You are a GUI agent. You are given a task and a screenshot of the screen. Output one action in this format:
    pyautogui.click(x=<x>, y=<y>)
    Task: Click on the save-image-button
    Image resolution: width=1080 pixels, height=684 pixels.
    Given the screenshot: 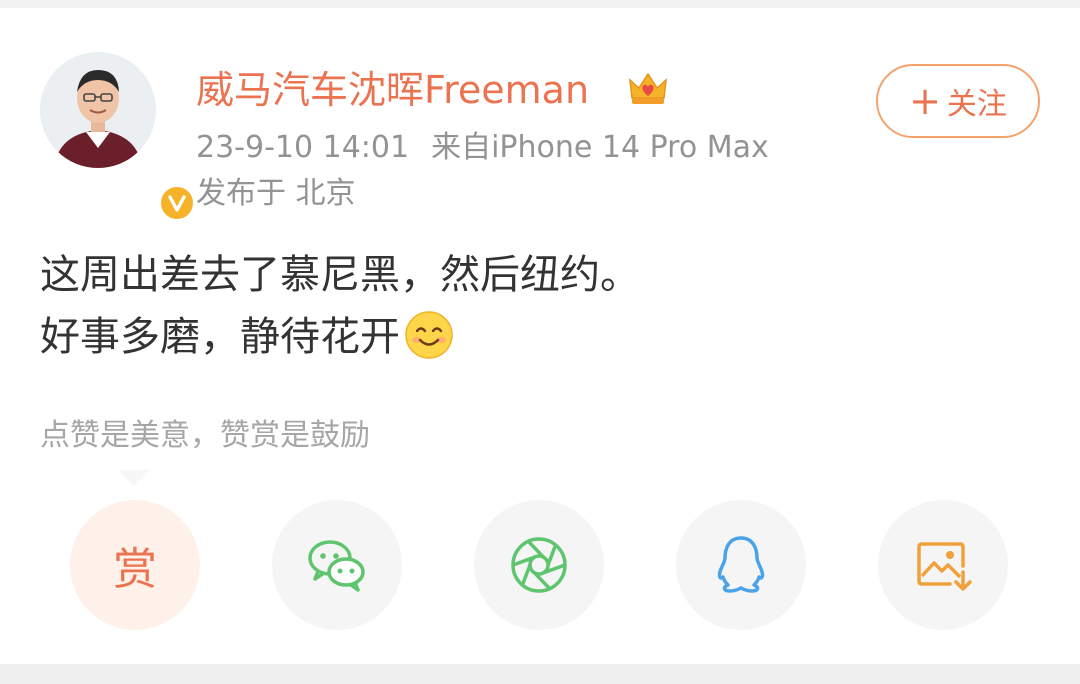 What is the action you would take?
    pyautogui.click(x=943, y=565)
    